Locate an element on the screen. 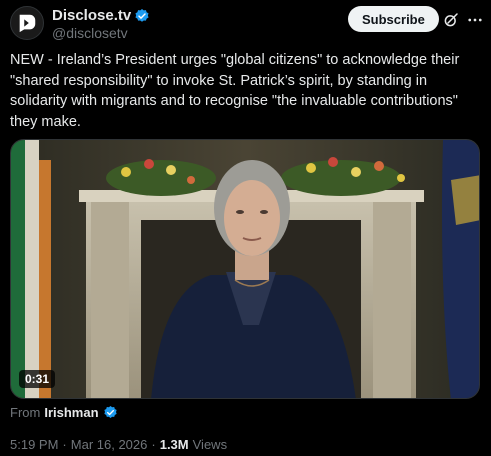  author-display-name: Disclose.tv is located at coordinates (91, 15).